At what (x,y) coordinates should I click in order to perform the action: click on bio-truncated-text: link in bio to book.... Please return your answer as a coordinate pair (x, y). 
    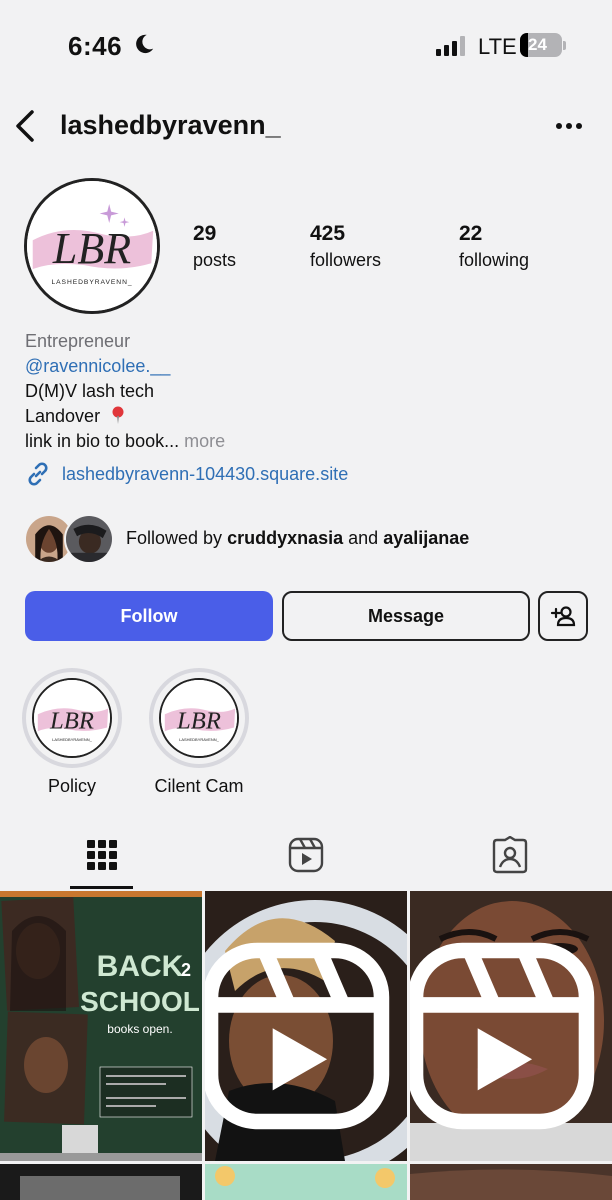
    Looking at the image, I should click on (102, 441).